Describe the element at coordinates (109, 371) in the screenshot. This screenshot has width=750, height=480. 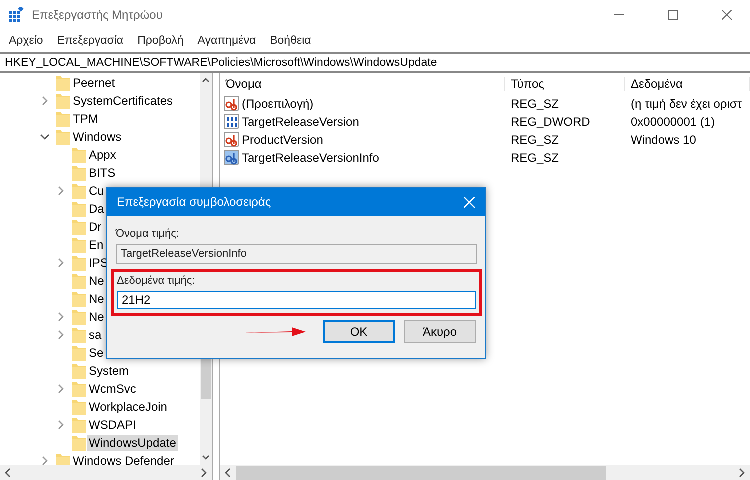
I see `tree-item: System` at that location.